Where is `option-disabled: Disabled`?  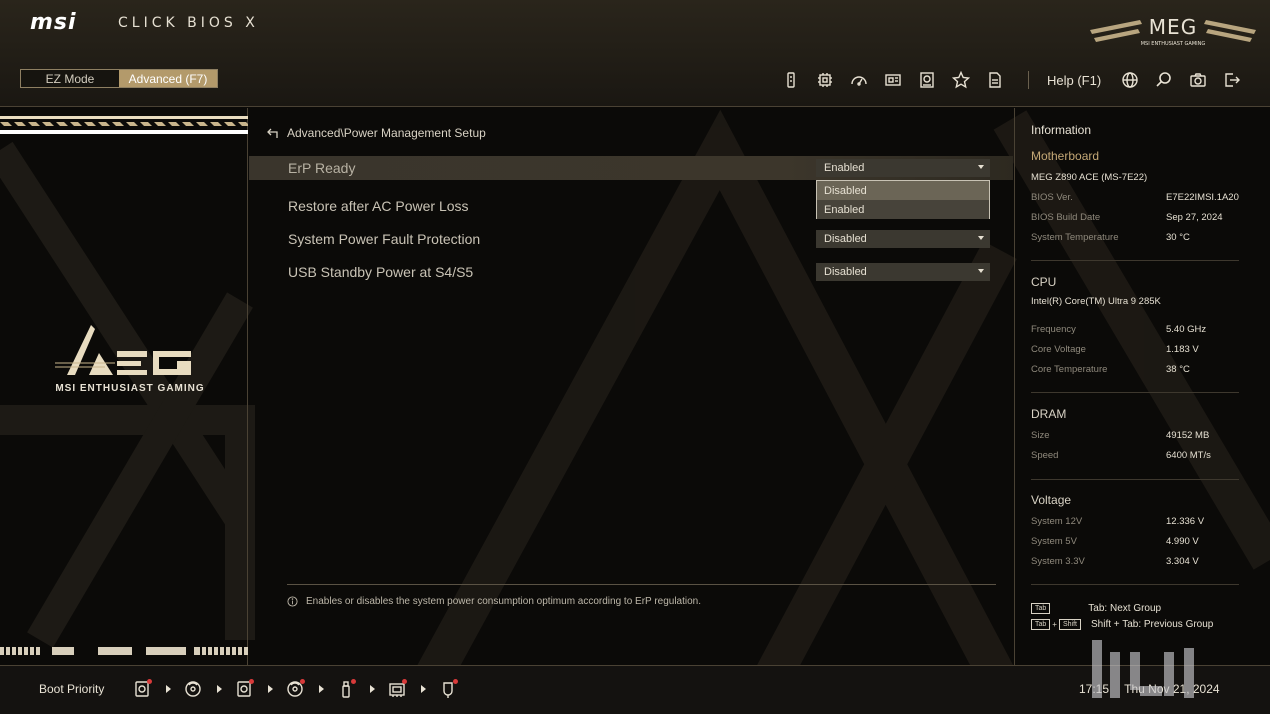
option-disabled: Disabled is located at coordinates (903, 190).